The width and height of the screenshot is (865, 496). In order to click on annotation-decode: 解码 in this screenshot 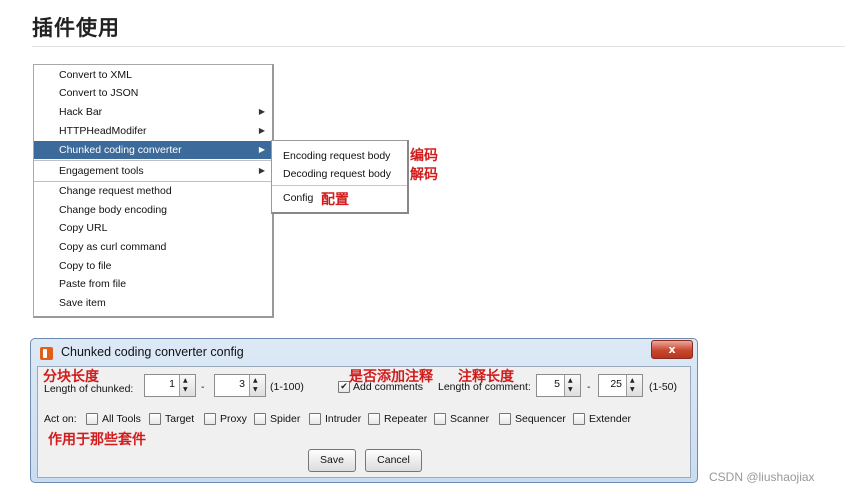, I will do `click(424, 175)`.